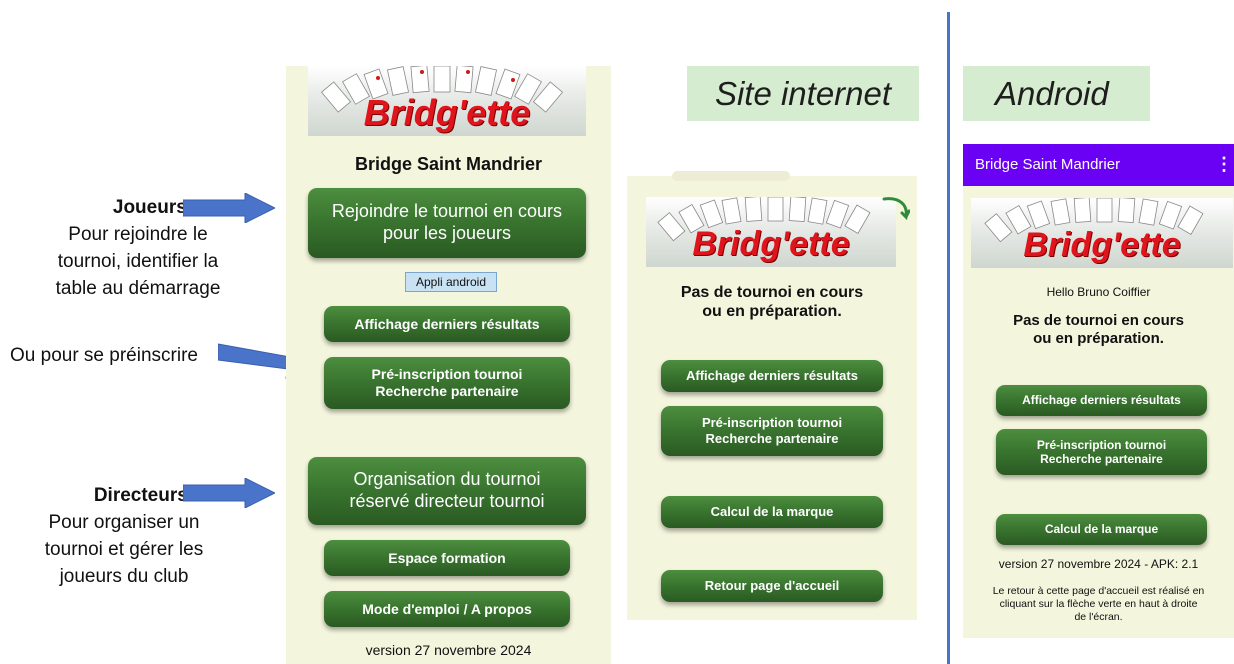  I want to click on android-app-bar: Bridge Saint Mandrier ⋮, so click(1098, 165).